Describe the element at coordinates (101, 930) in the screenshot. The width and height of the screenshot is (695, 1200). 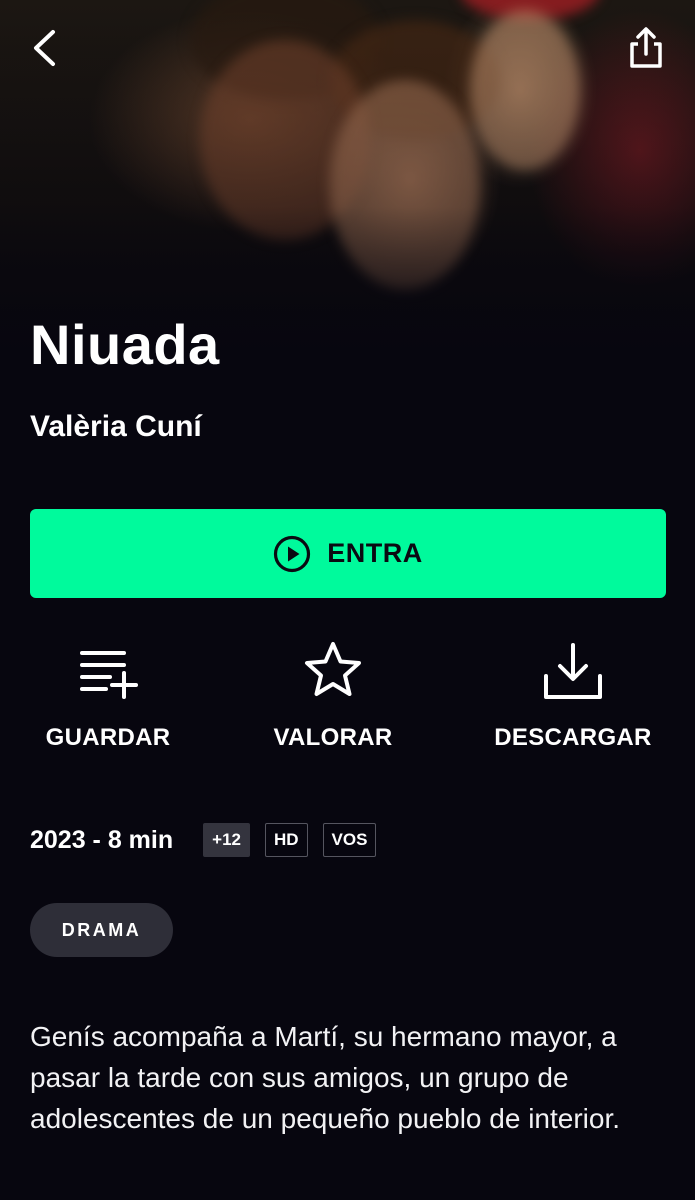
I see `genre-chip: DRAMA` at that location.